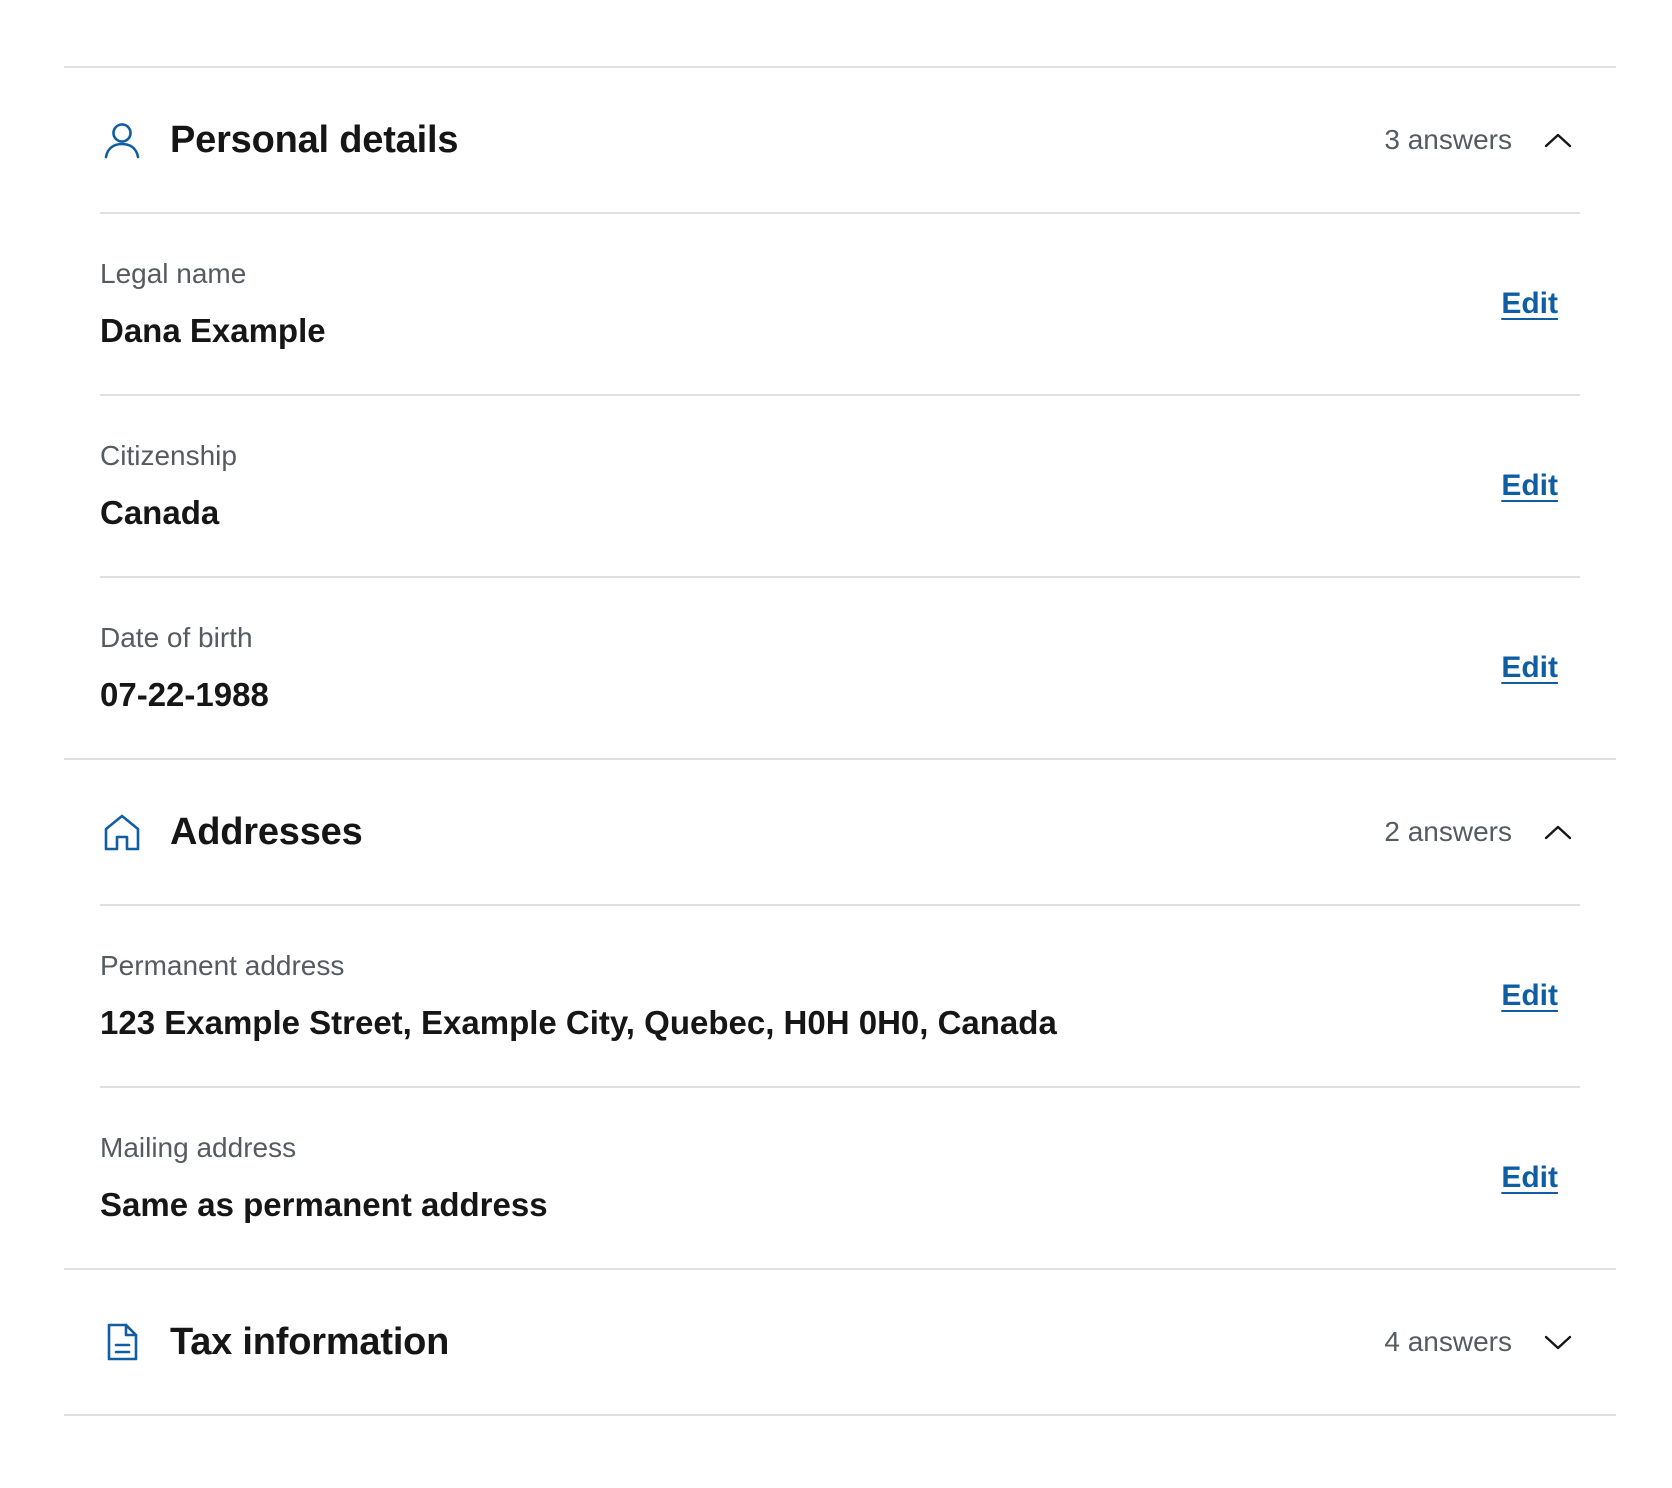 This screenshot has height=1488, width=1672. What do you see at coordinates (222, 965) in the screenshot?
I see `answer-label: Permanent address` at bounding box center [222, 965].